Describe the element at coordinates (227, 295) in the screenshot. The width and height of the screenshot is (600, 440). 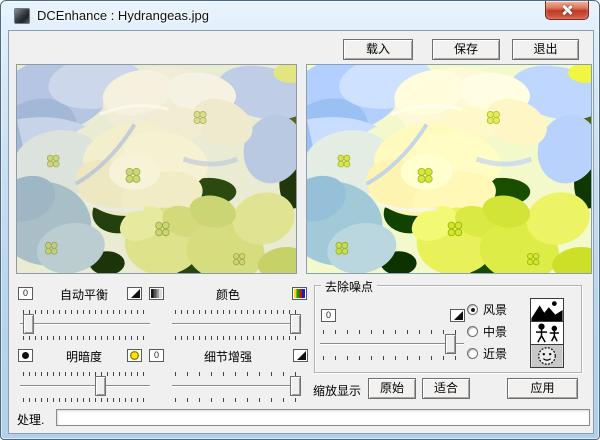
I see `color-label: 颜色` at that location.